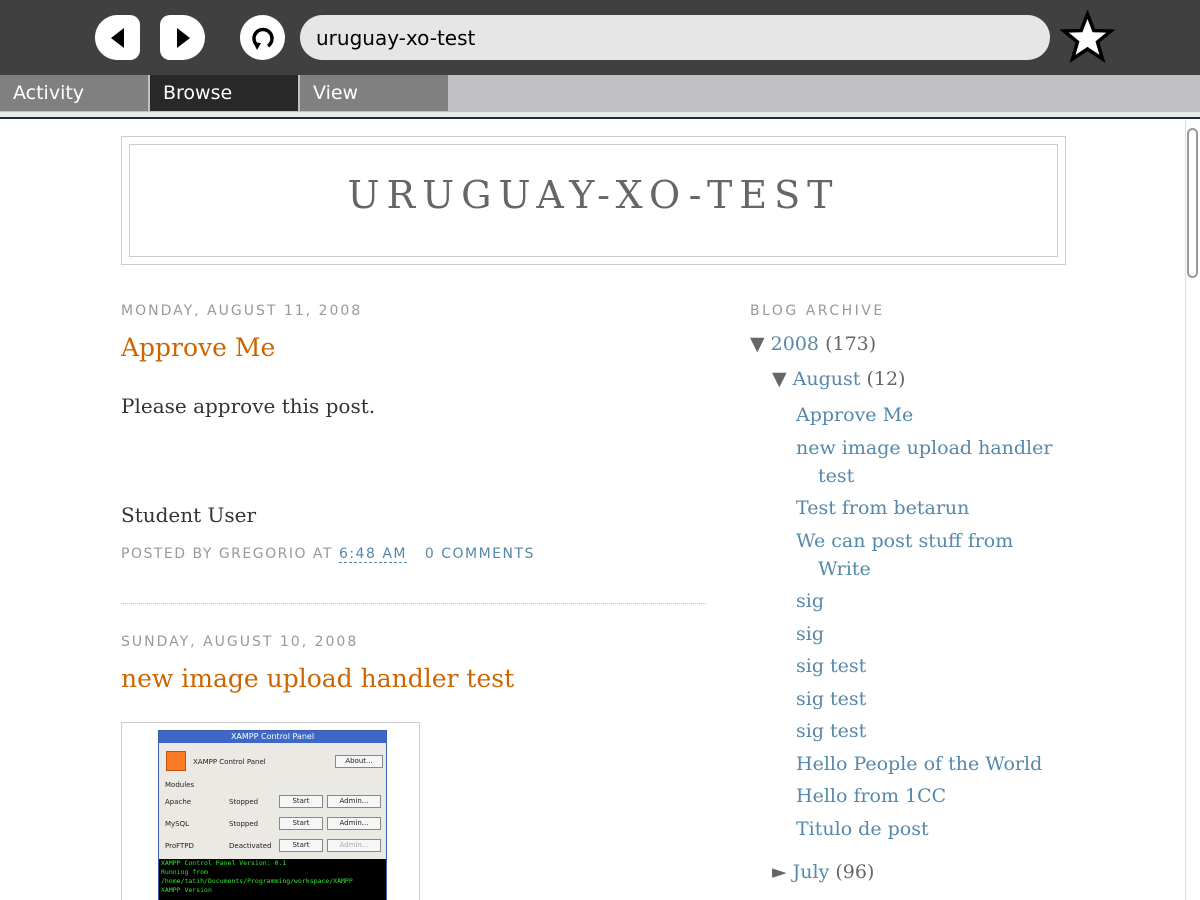  I want to click on archive-post-link: new image upload handler test, so click(931, 462).